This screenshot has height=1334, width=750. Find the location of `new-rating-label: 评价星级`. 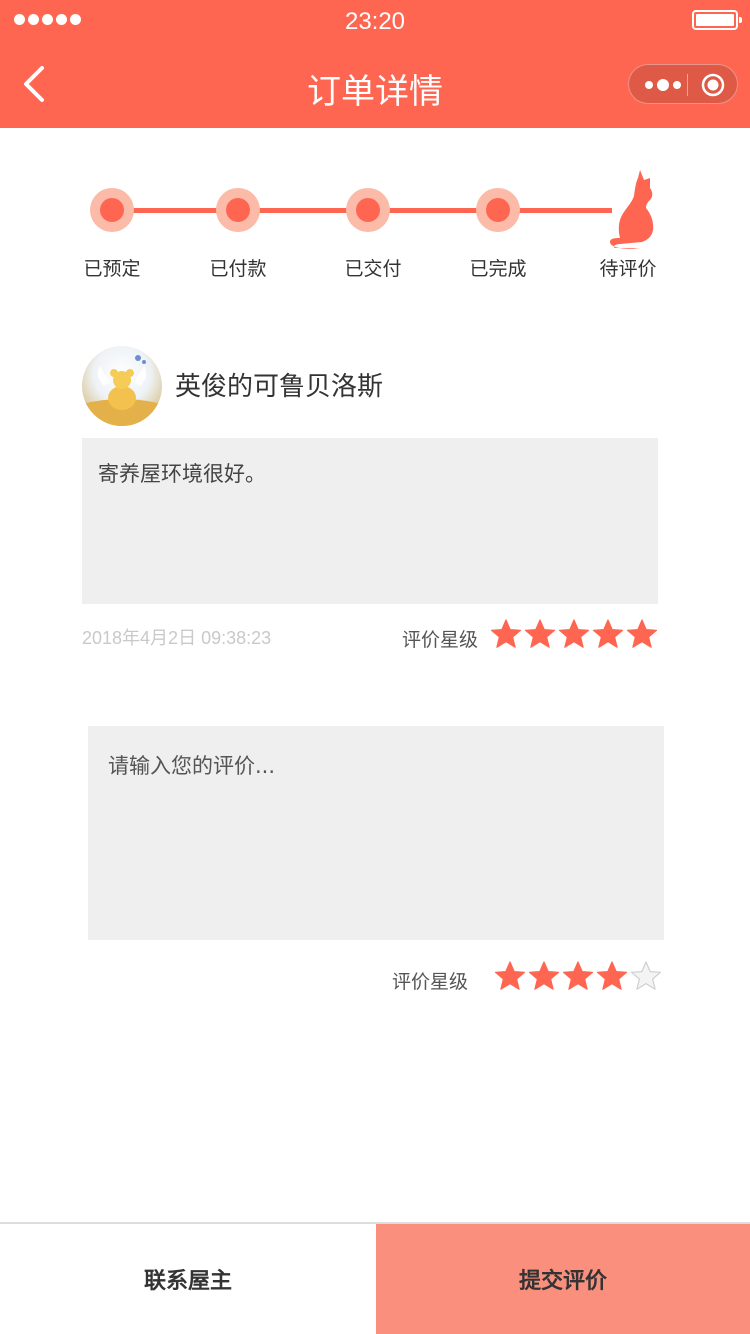

new-rating-label: 评价星级 is located at coordinates (430, 982).